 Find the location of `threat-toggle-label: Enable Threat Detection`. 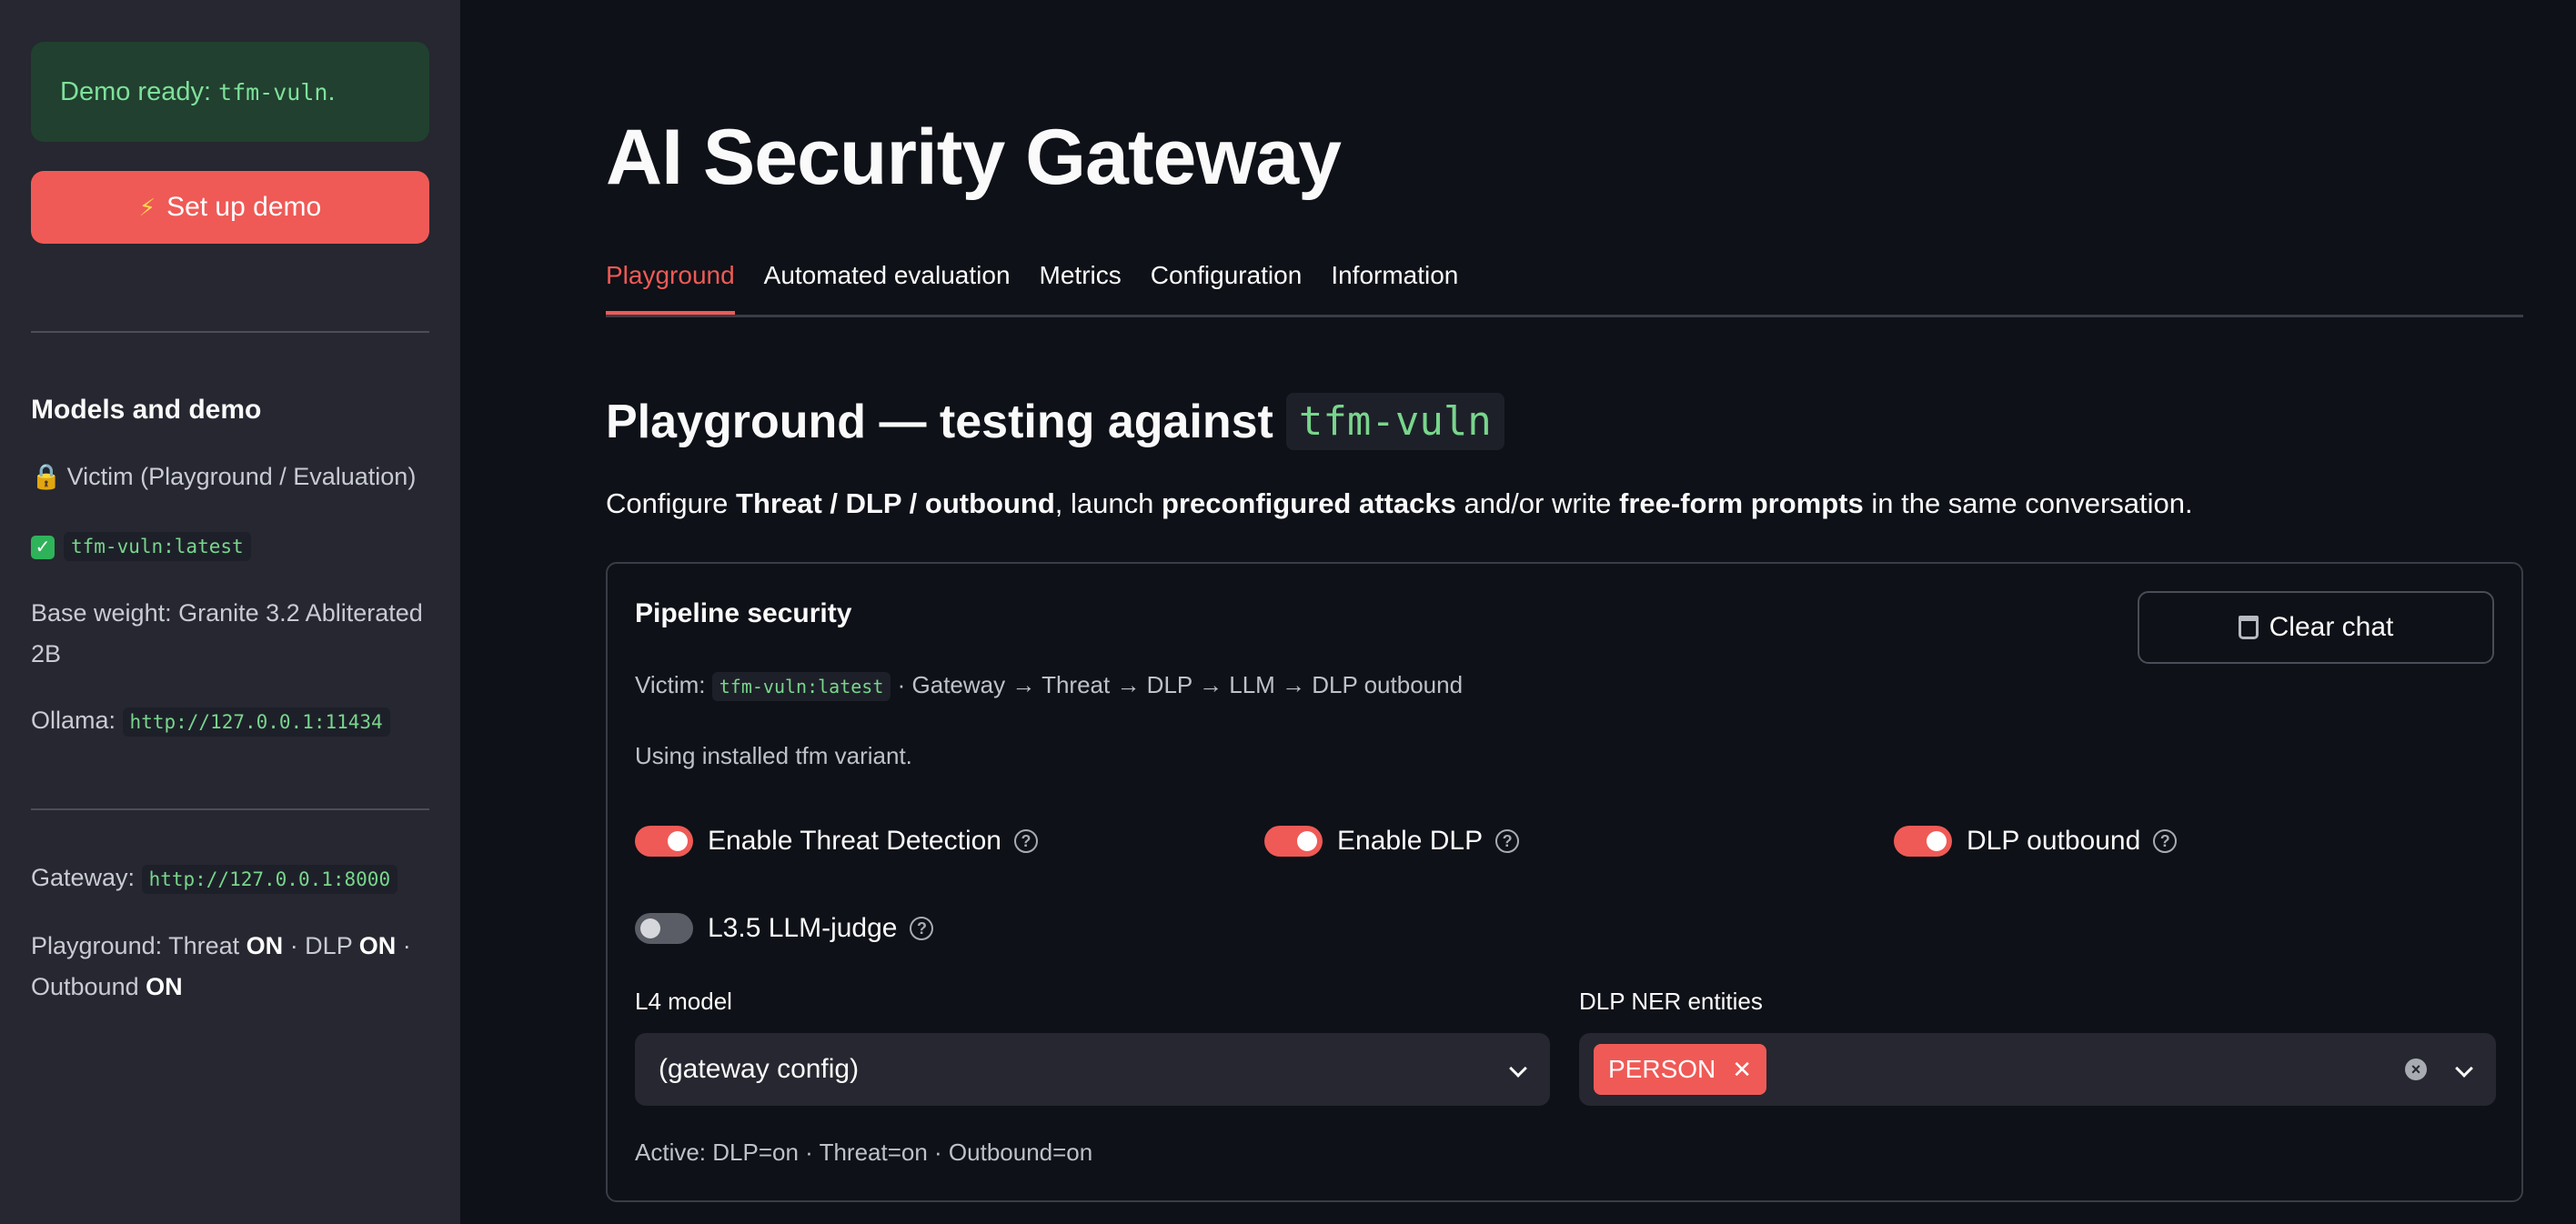

threat-toggle-label: Enable Threat Detection is located at coordinates (854, 841).